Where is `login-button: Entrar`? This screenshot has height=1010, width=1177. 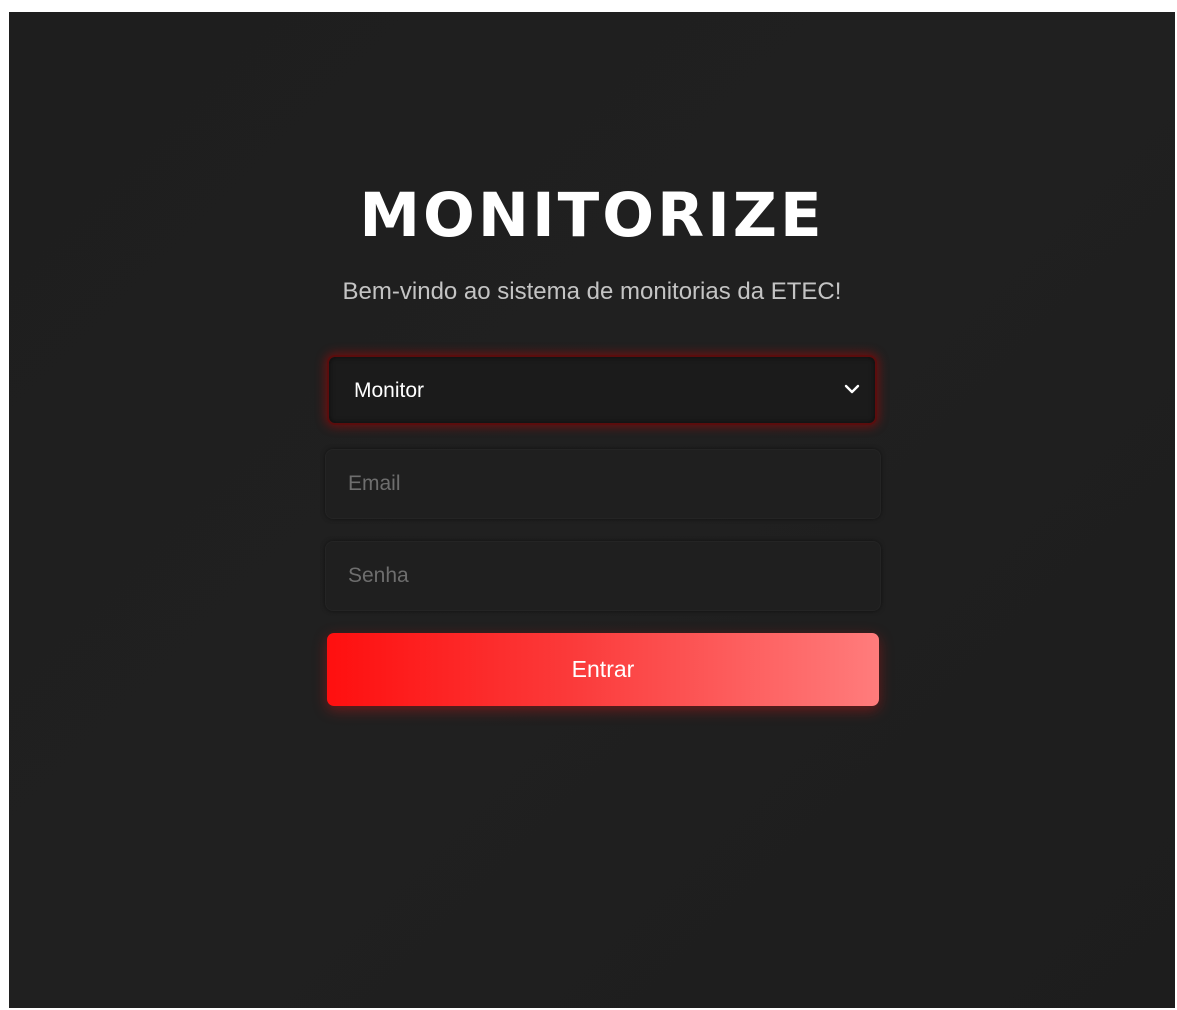
login-button: Entrar is located at coordinates (603, 669).